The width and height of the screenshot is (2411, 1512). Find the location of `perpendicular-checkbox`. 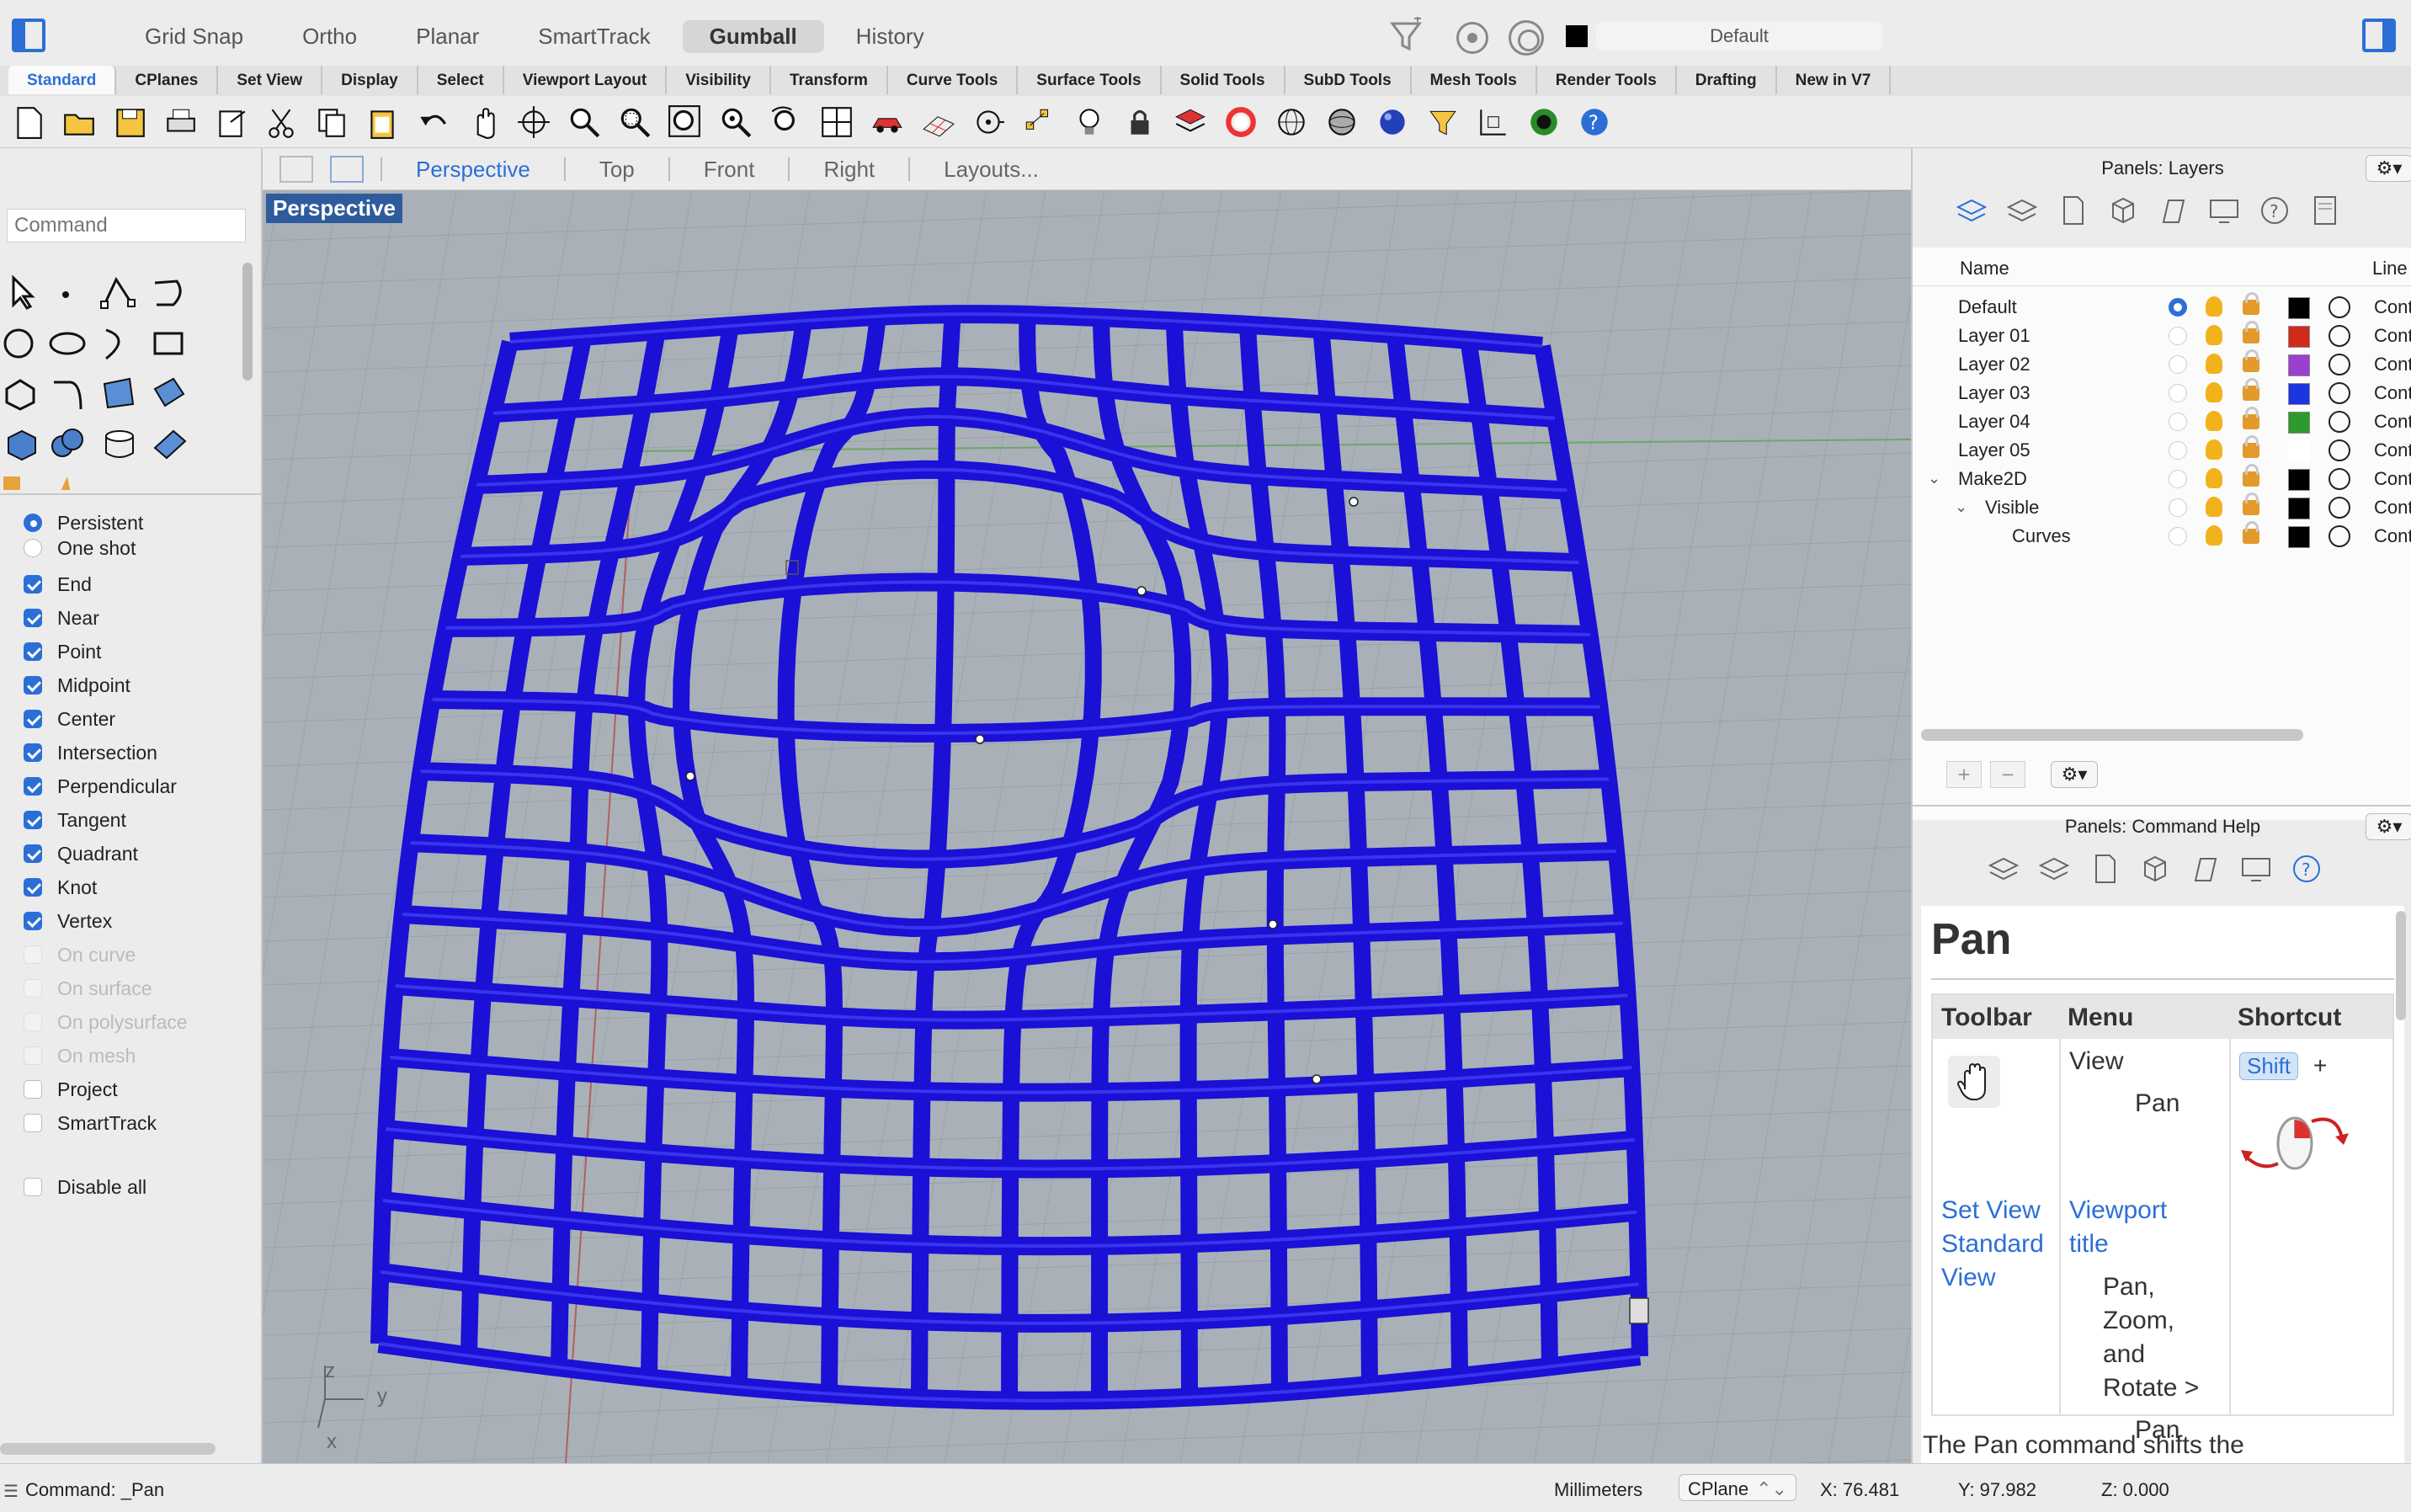

perpendicular-checkbox is located at coordinates (33, 787).